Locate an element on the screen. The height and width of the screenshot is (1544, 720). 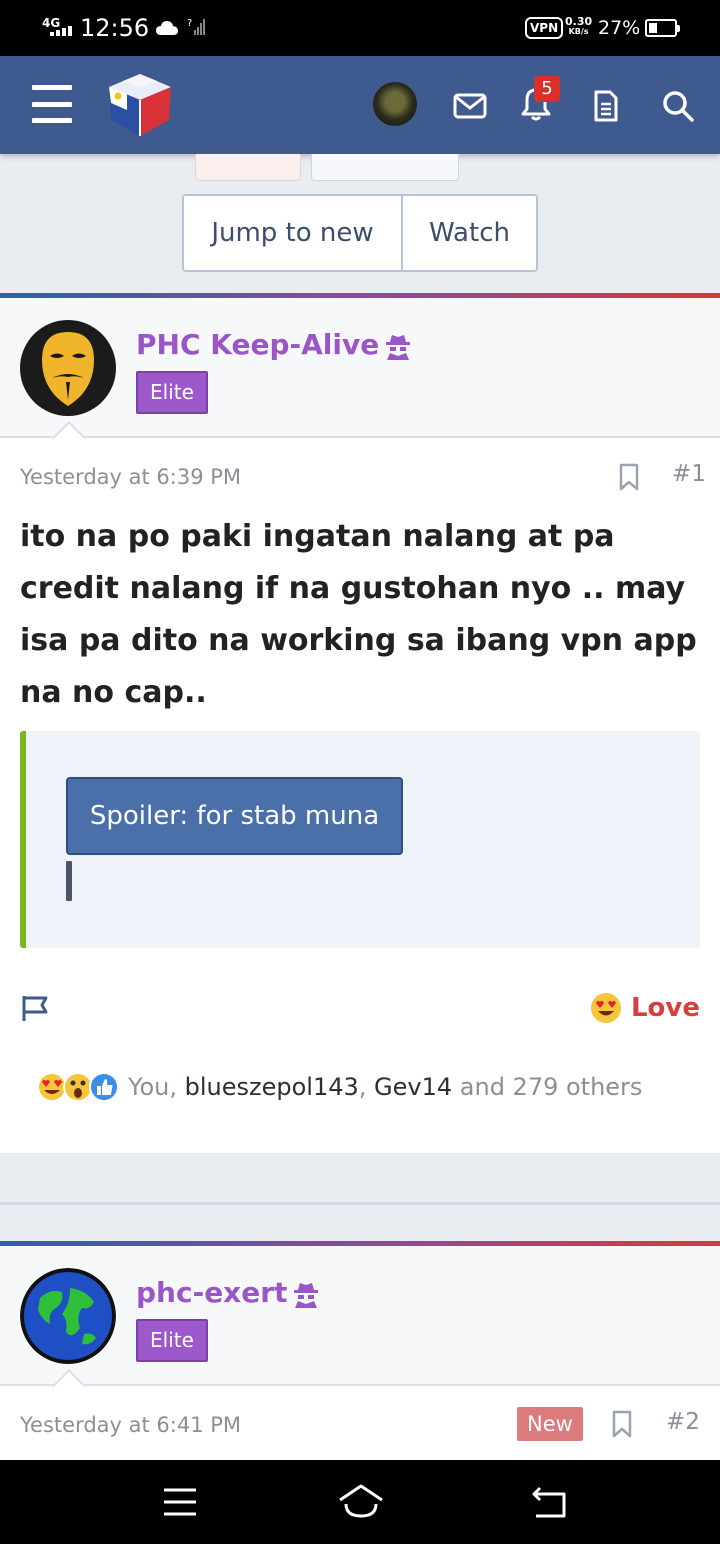
network-speed: 0.30 KB/s is located at coordinates (578, 26).